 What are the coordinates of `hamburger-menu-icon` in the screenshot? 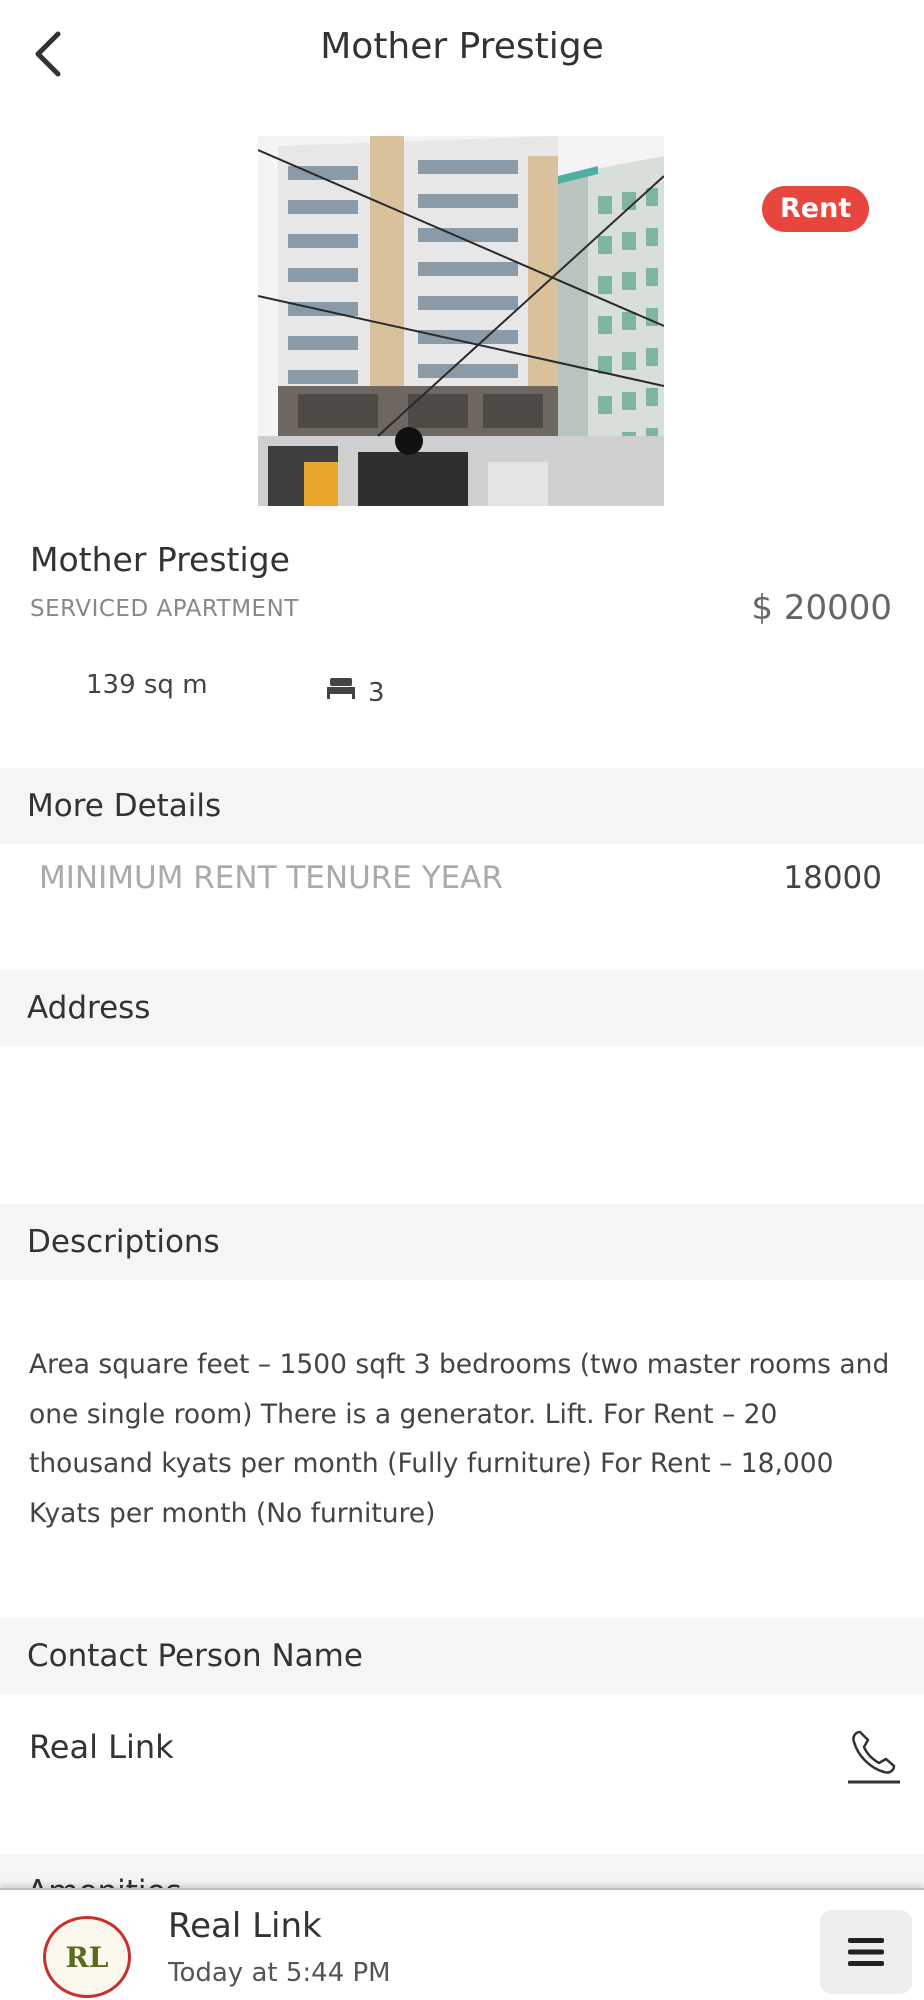 It's located at (866, 1952).